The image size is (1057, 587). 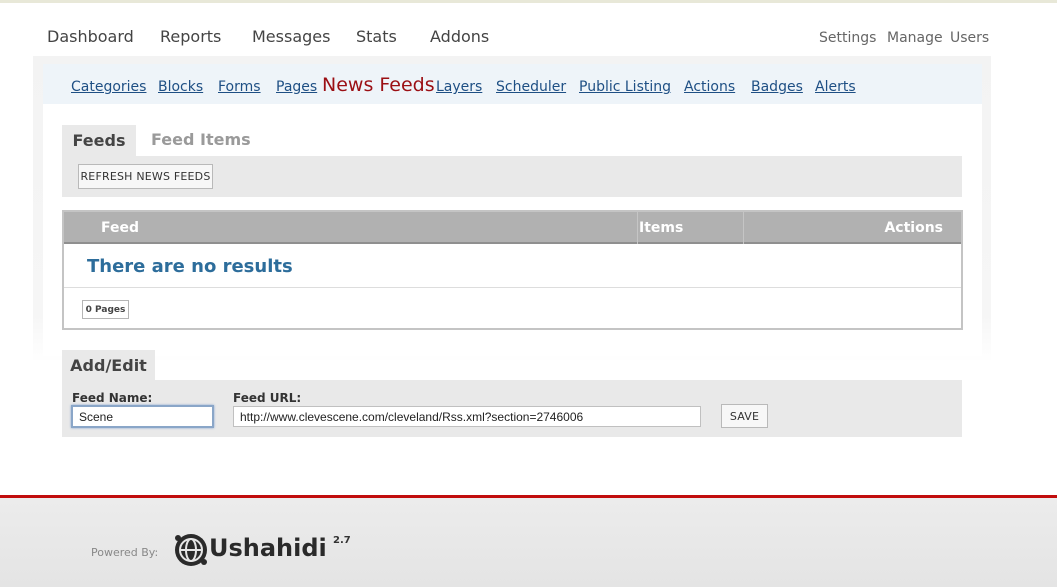 I want to click on subnav-layers: Layers, so click(x=459, y=87).